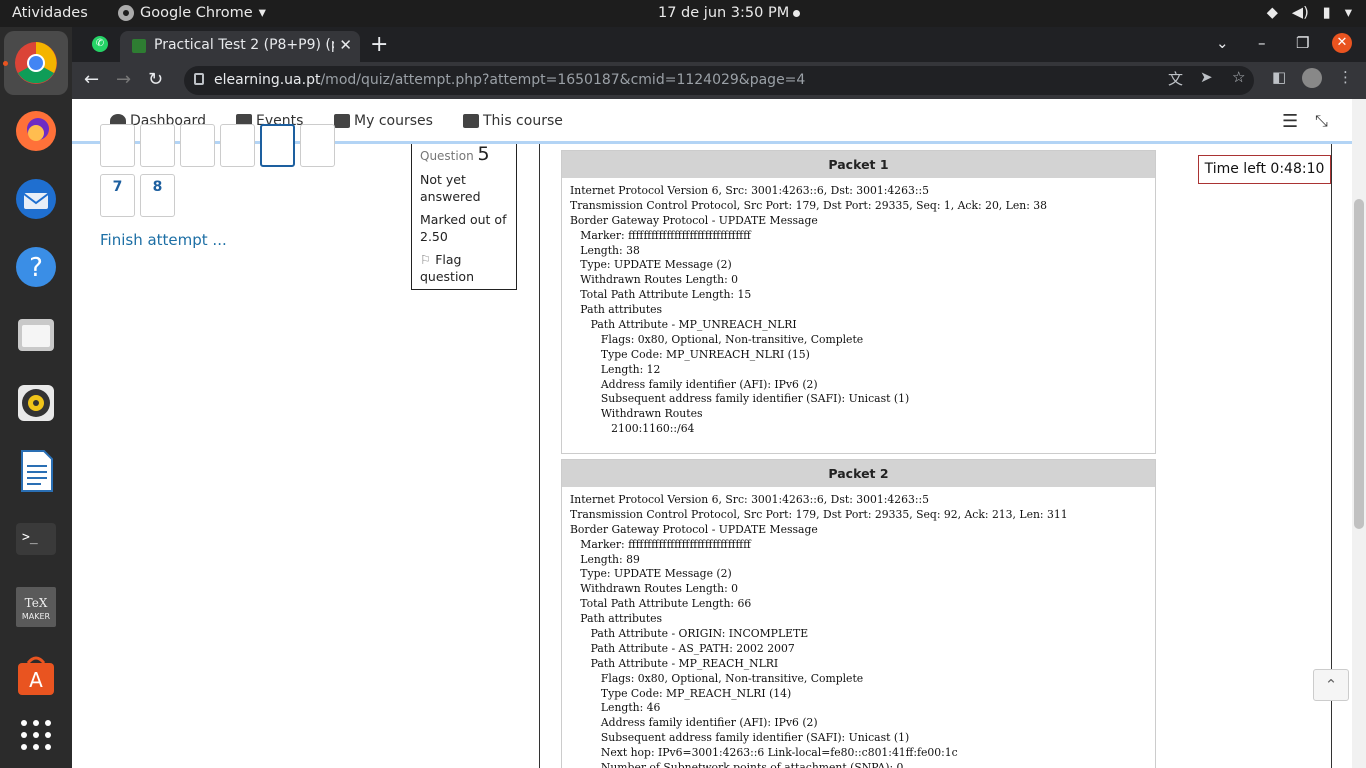 The image size is (1366, 768). What do you see at coordinates (463, 228) in the screenshot?
I see `question-grade: Marked out of 2.50` at bounding box center [463, 228].